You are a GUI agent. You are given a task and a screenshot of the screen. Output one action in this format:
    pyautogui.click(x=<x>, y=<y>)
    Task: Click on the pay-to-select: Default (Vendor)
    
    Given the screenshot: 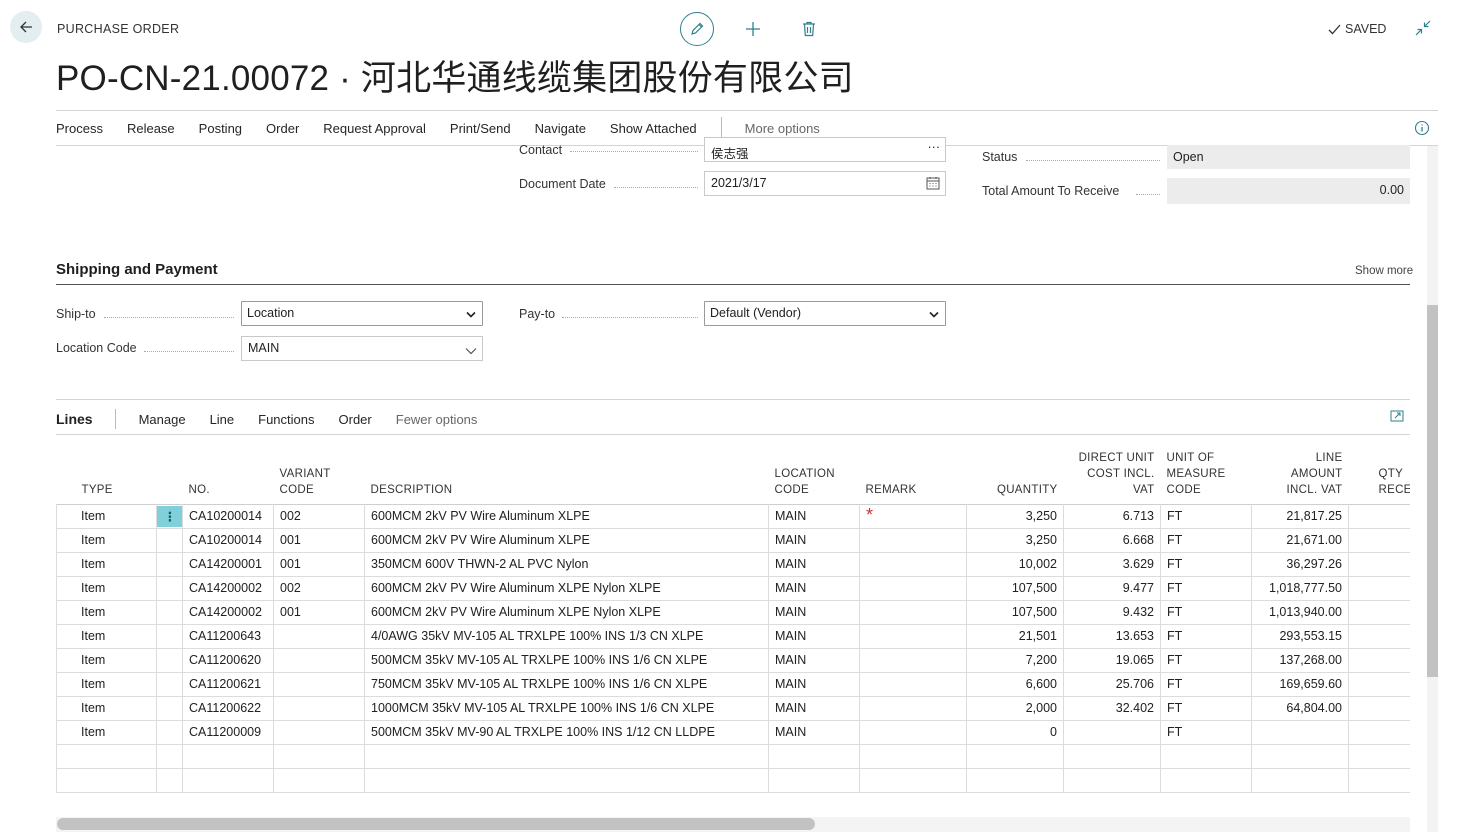 What is the action you would take?
    pyautogui.click(x=825, y=313)
    